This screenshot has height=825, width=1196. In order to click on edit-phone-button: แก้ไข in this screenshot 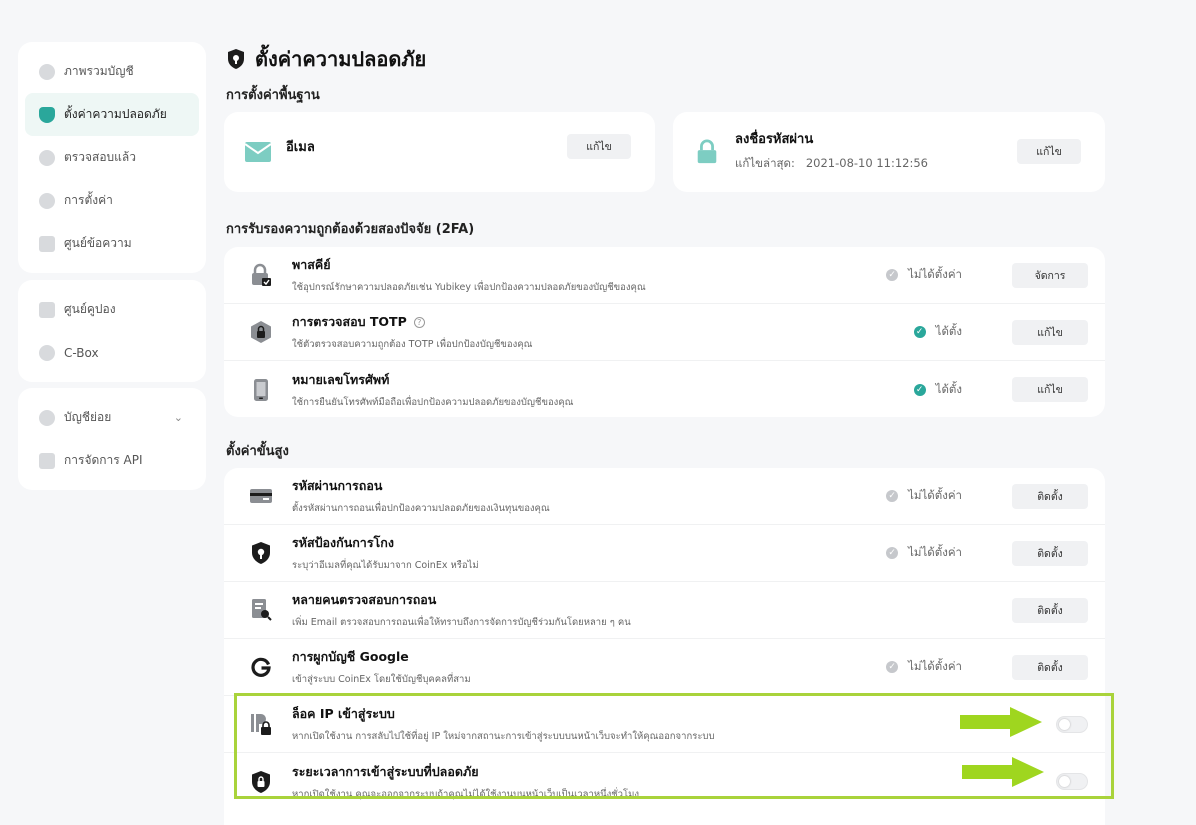, I will do `click(1050, 389)`.